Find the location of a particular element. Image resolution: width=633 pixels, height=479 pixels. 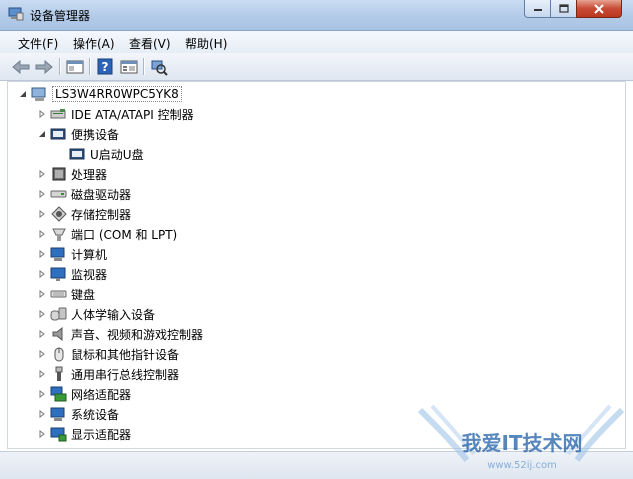

computer-root-icon is located at coordinates (39, 94).